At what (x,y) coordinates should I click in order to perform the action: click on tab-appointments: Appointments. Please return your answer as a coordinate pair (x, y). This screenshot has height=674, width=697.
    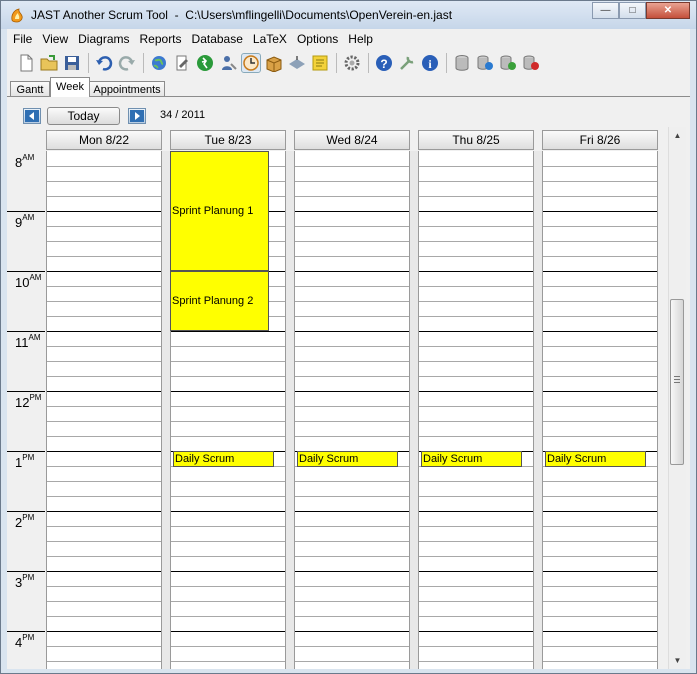
    Looking at the image, I should click on (127, 89).